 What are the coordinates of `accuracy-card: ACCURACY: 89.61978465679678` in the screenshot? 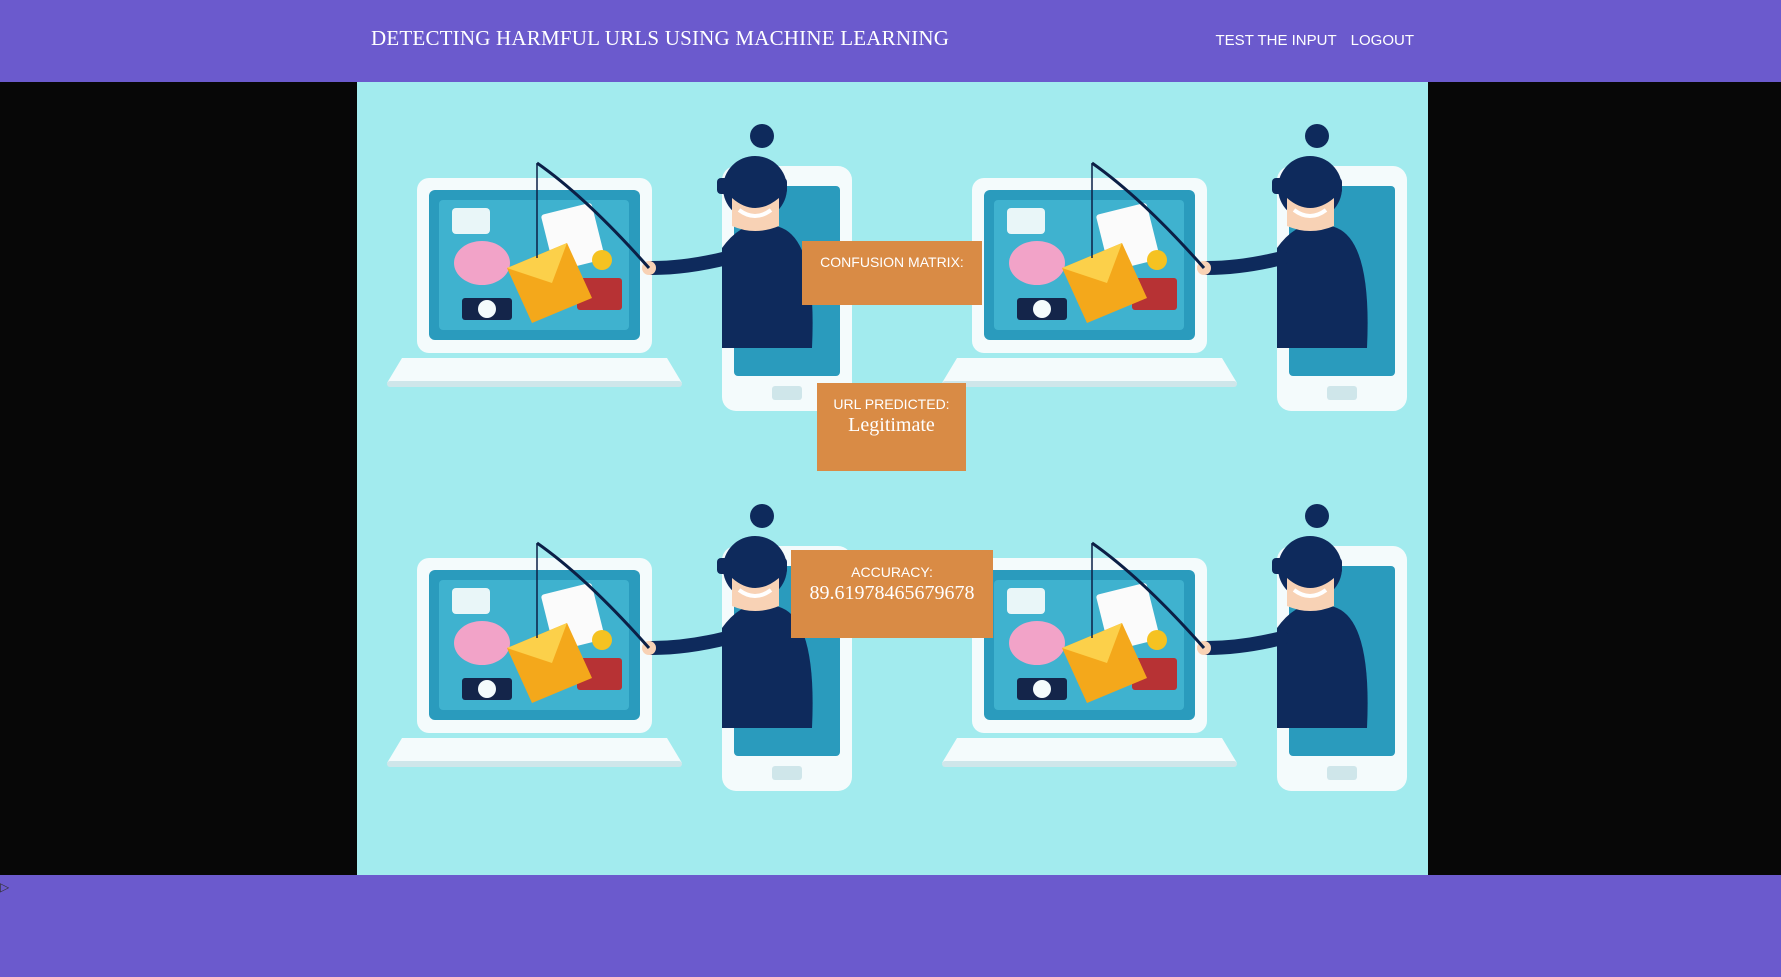 It's located at (892, 594).